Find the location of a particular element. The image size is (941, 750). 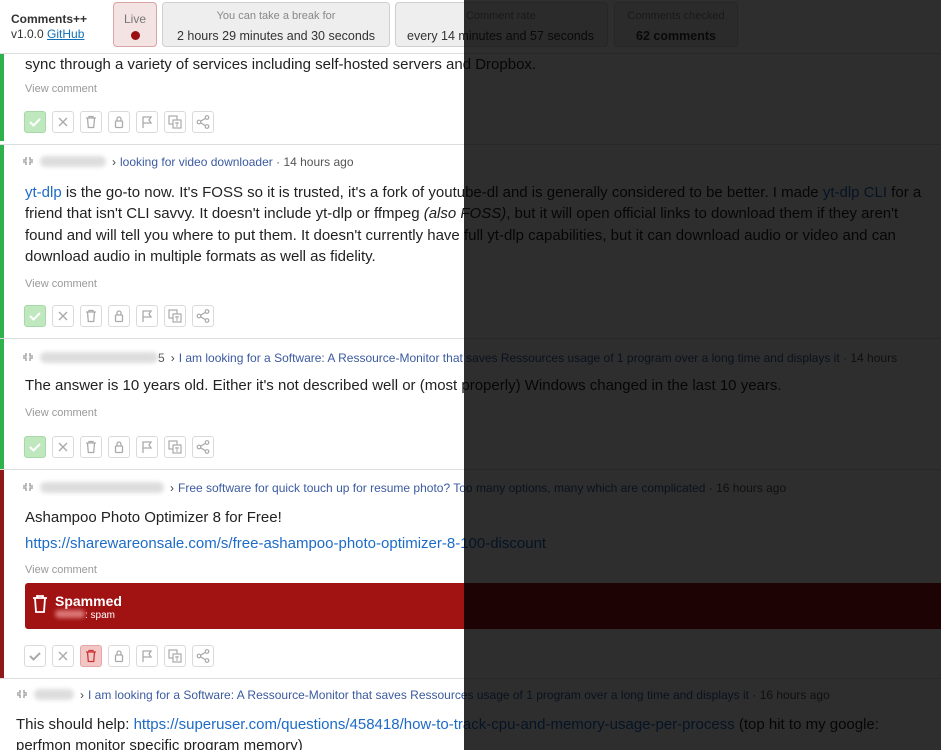

app-title: Comments++ is located at coordinates (49, 19).